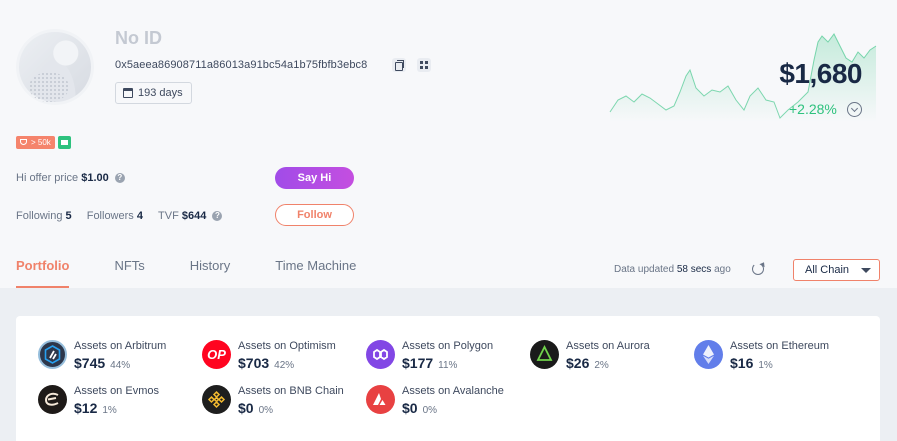  What do you see at coordinates (742, 363) in the screenshot?
I see `asset-value: $16` at bounding box center [742, 363].